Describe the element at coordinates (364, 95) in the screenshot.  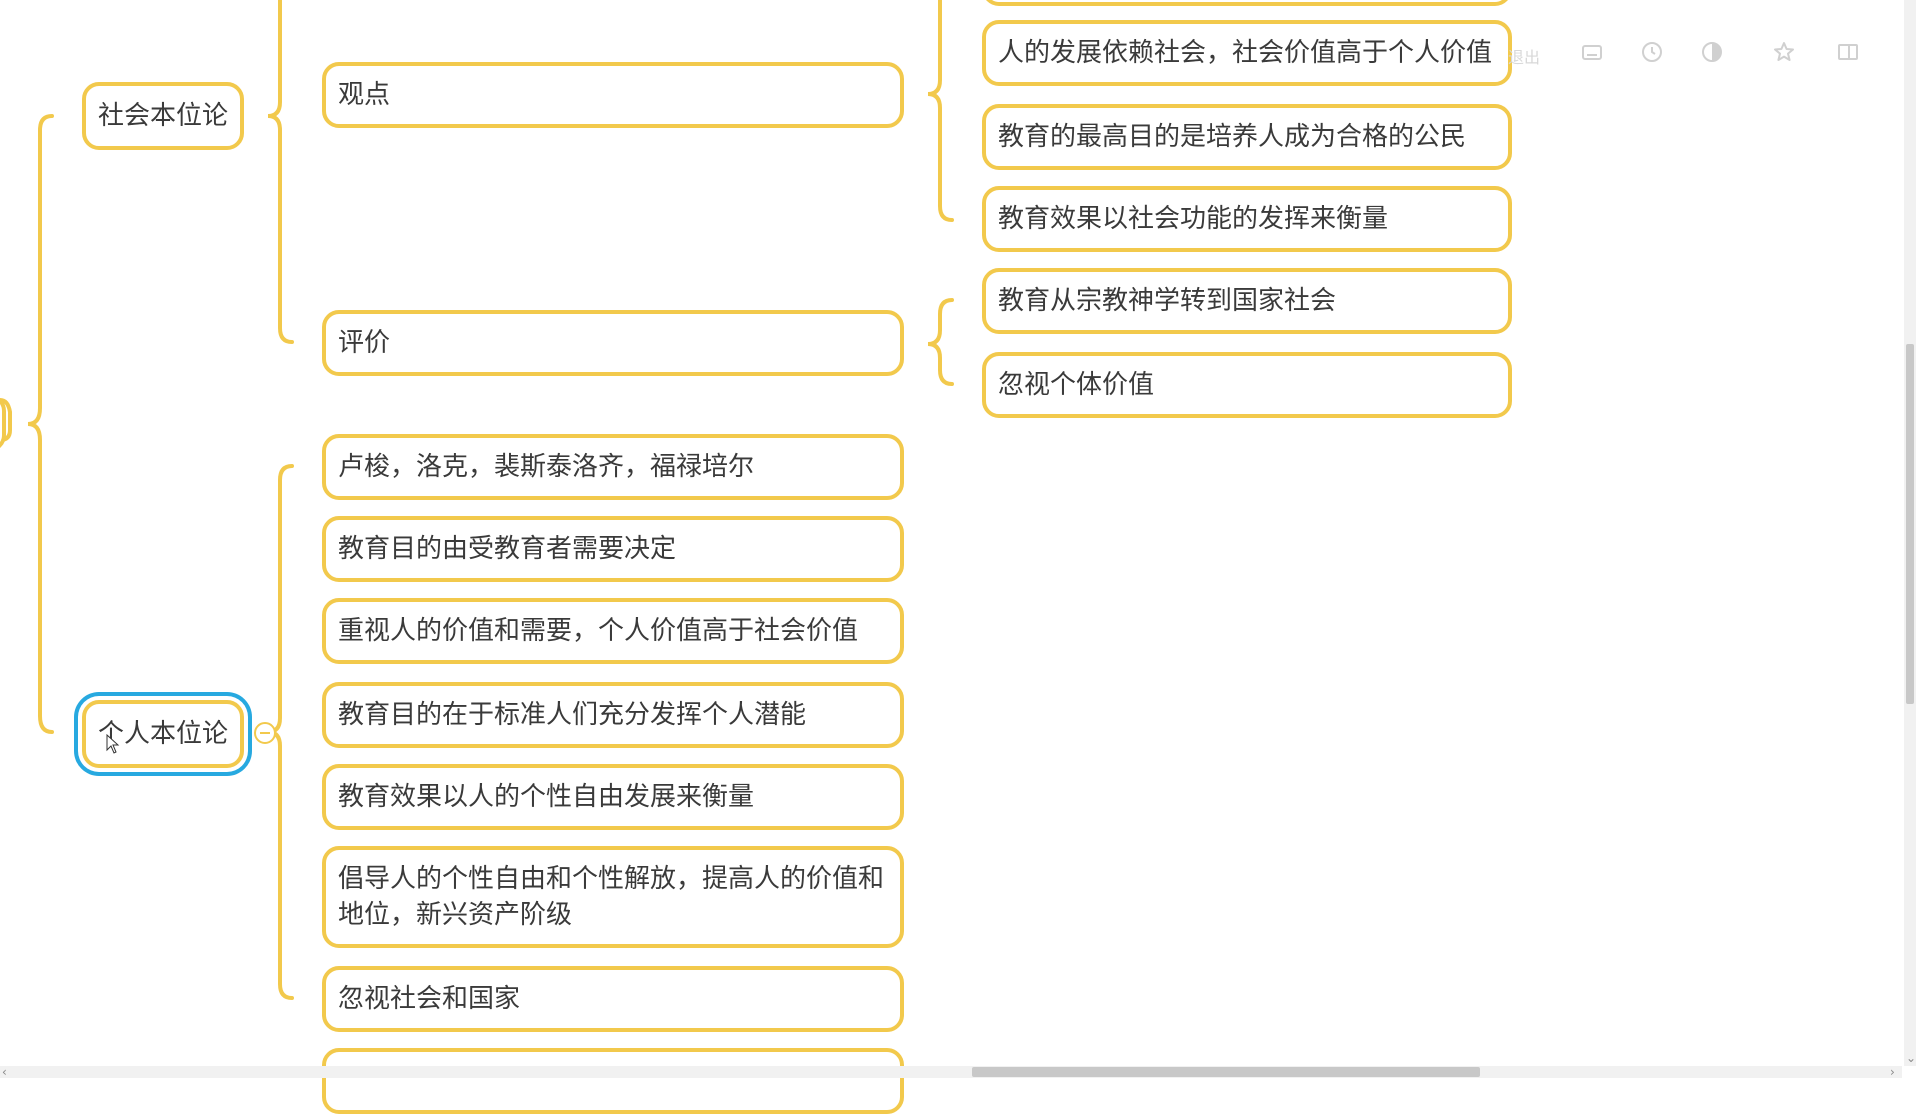
I see `node-label: 观点` at that location.